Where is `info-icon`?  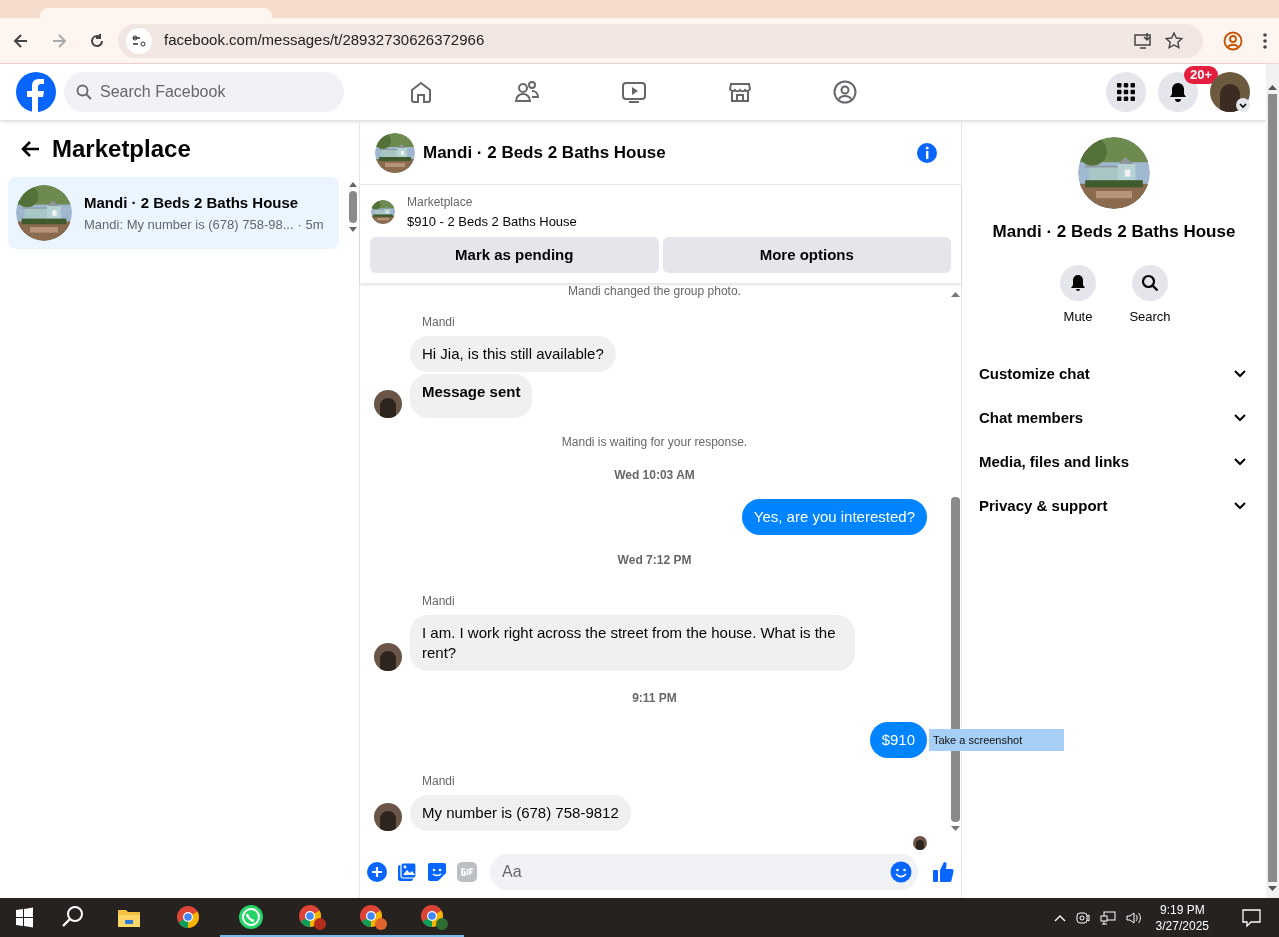
info-icon is located at coordinates (927, 152).